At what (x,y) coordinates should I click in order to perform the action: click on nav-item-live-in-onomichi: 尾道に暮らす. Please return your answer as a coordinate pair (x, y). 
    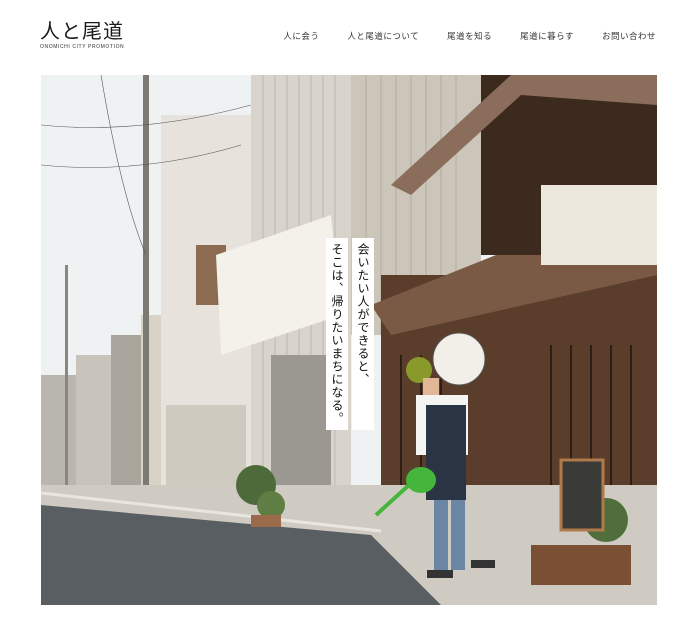
    Looking at the image, I should click on (547, 36).